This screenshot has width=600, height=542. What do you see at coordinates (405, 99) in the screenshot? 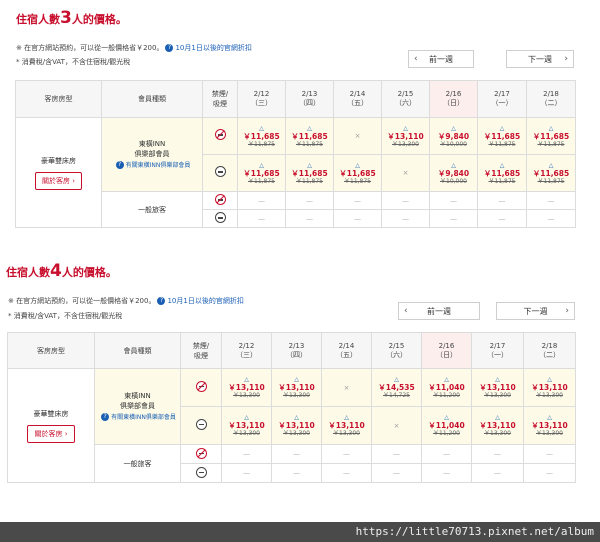
I see `date-header: 2/15 （六）` at bounding box center [405, 99].